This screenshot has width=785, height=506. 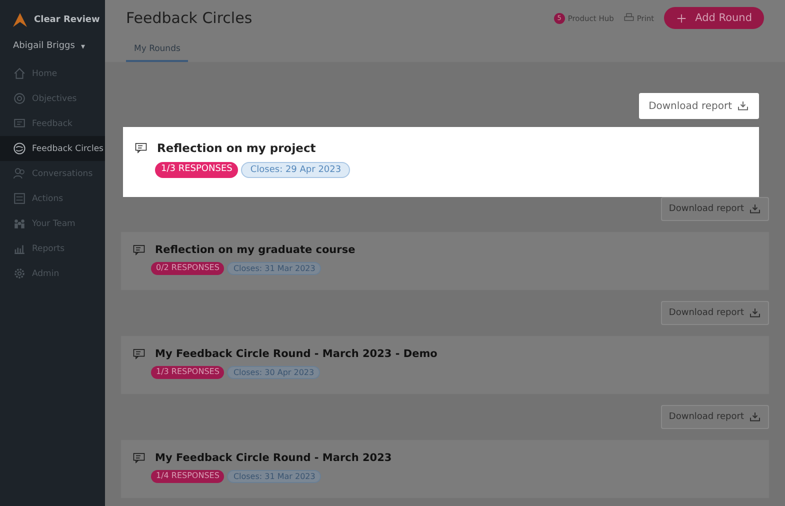 What do you see at coordinates (19, 98) in the screenshot?
I see `target-icon` at bounding box center [19, 98].